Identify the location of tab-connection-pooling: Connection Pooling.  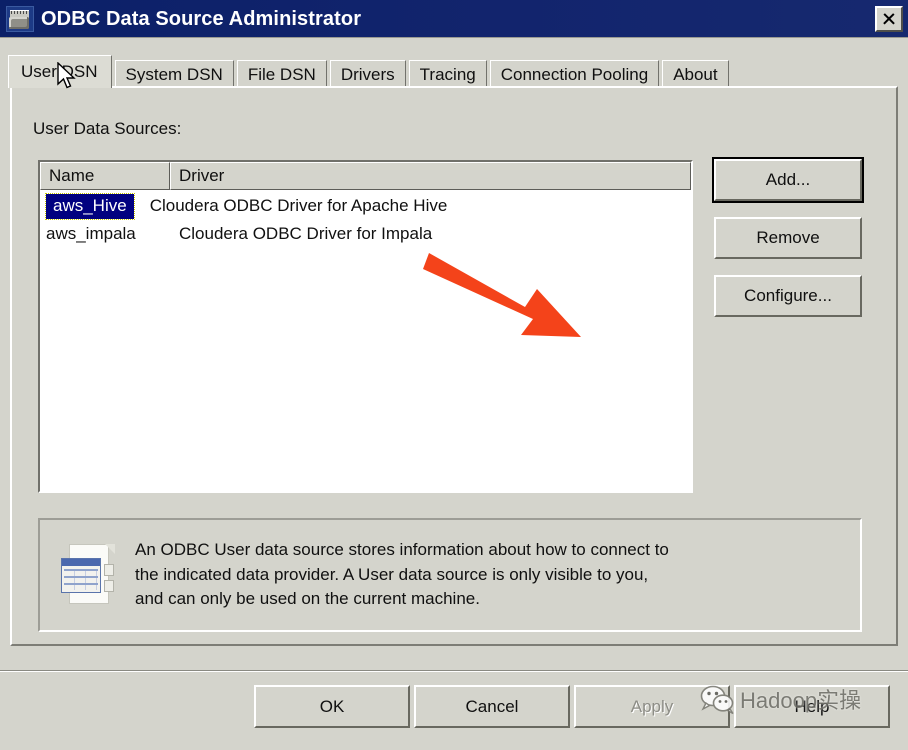
(574, 74).